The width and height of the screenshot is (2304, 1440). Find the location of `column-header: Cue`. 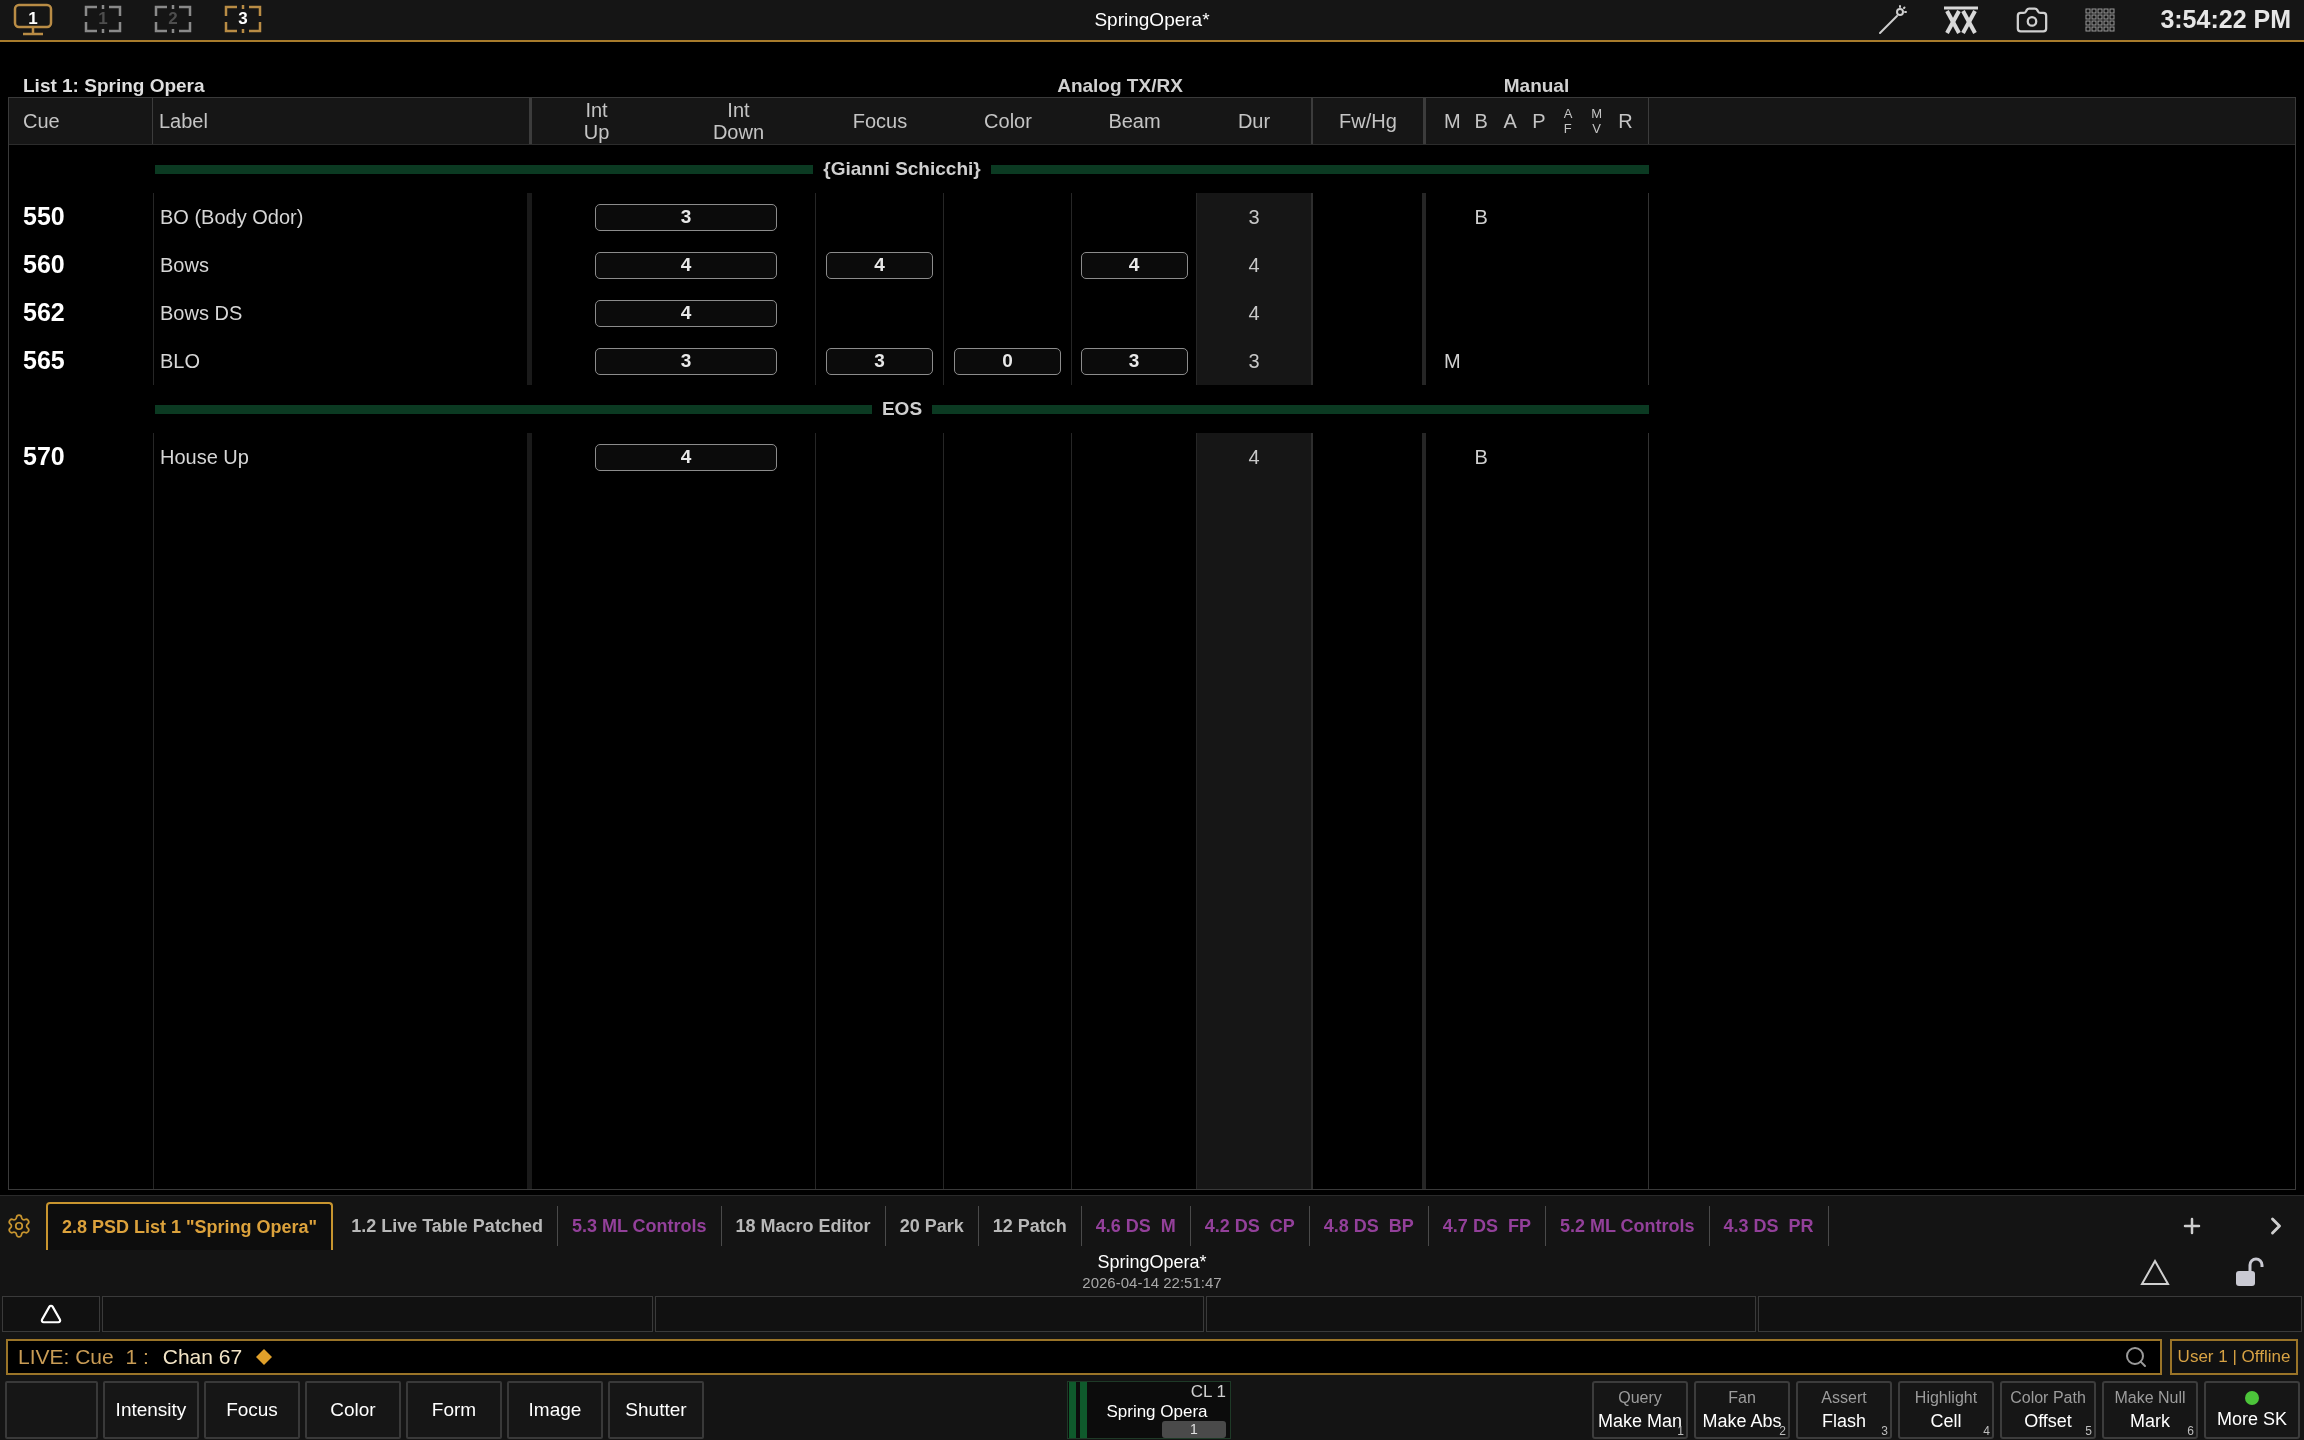

column-header: Cue is located at coordinates (81, 121).